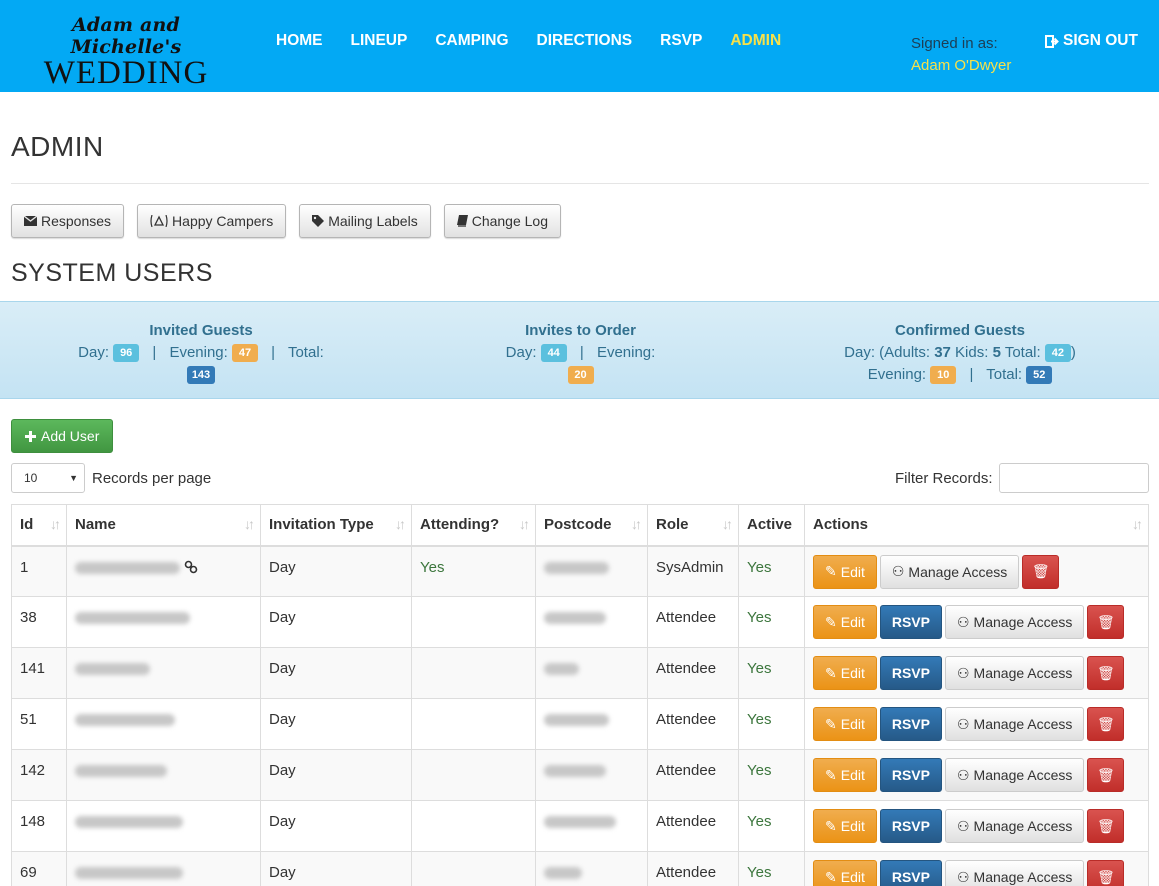 This screenshot has height=886, width=1159. I want to click on column-header-id: Id ↓↑, so click(39, 525).